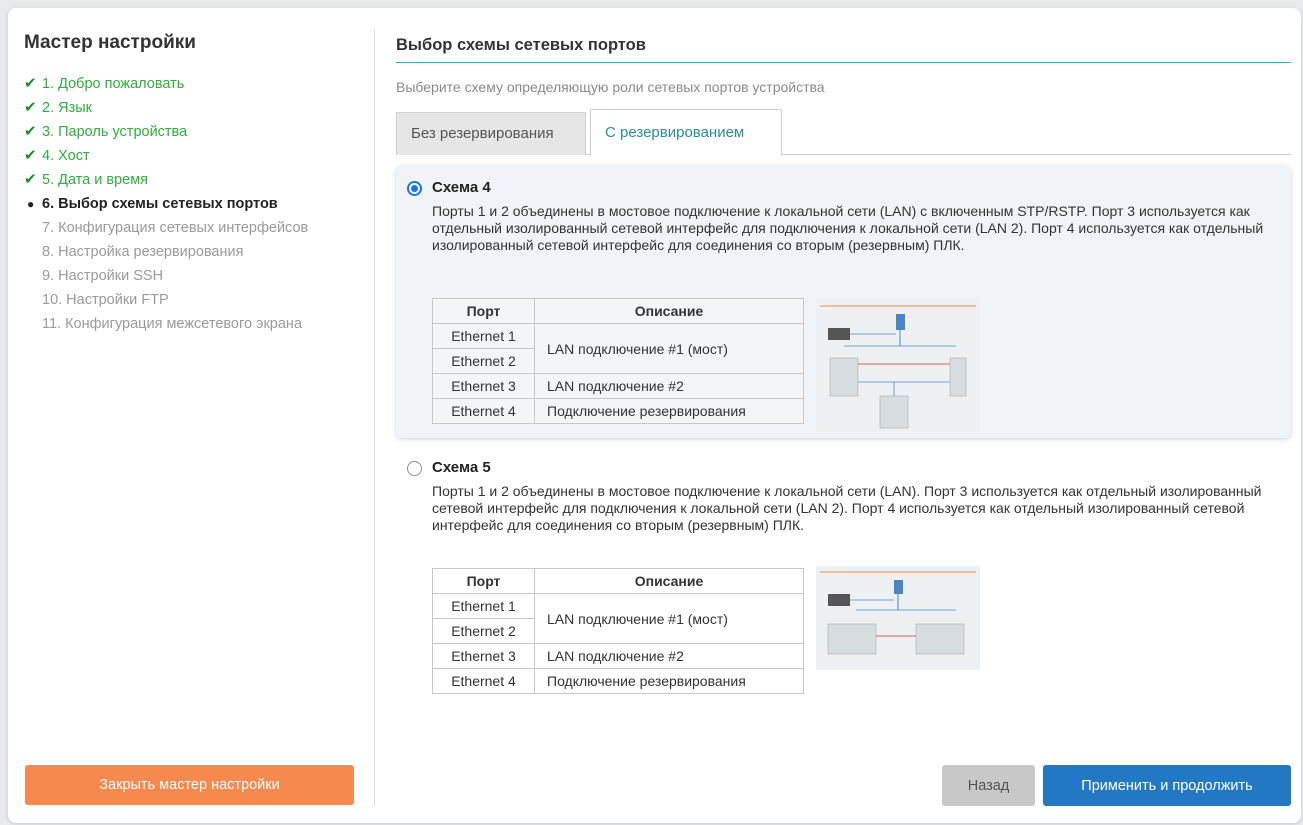 The width and height of the screenshot is (1303, 825). Describe the element at coordinates (113, 84) in the screenshot. I see `step-label: 1. Добро пожаловать` at that location.